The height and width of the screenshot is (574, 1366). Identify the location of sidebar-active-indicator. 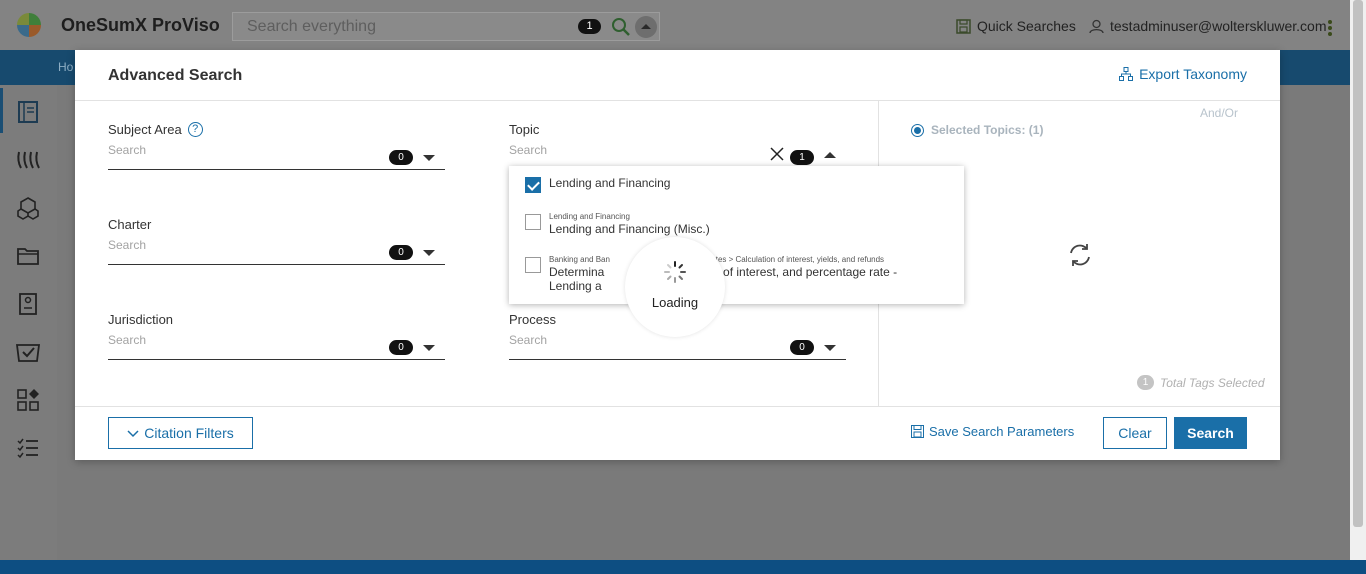
(1, 110).